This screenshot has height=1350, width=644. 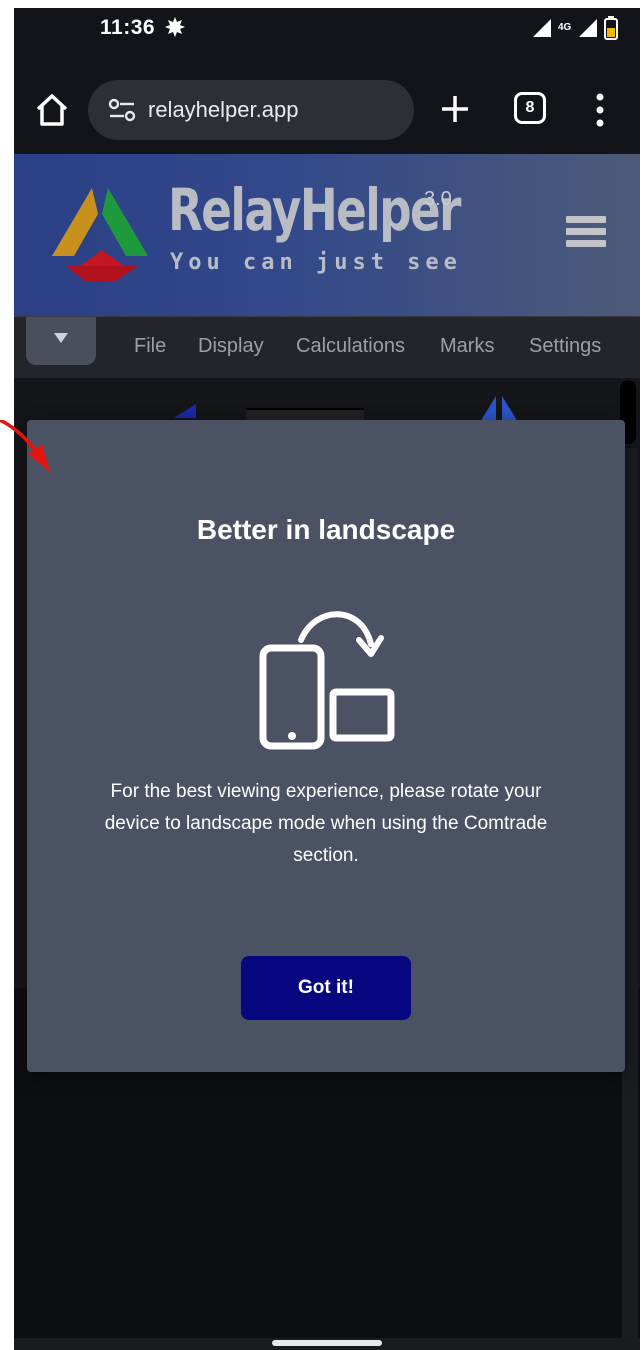 I want to click on background-arrows-icon, so click(x=499, y=409).